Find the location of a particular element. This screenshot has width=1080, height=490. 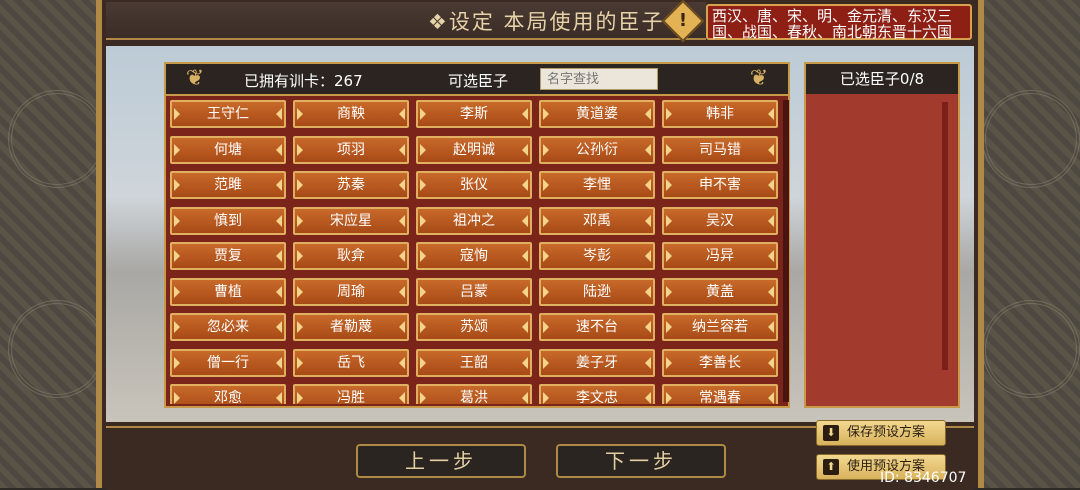

minister-card: 苏颂 is located at coordinates (474, 327).